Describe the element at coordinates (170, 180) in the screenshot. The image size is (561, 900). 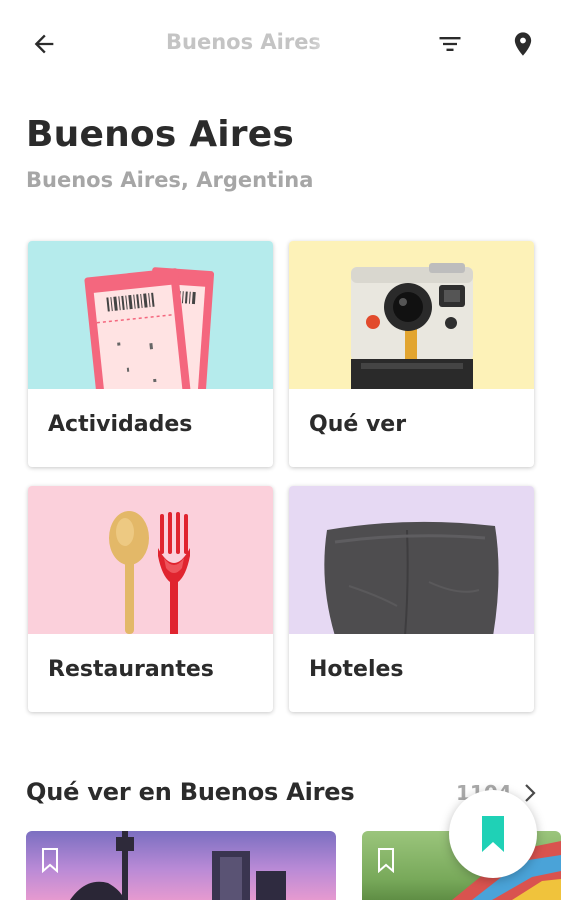
I see `page-subtitle: Buenos Aires, Argentina` at that location.